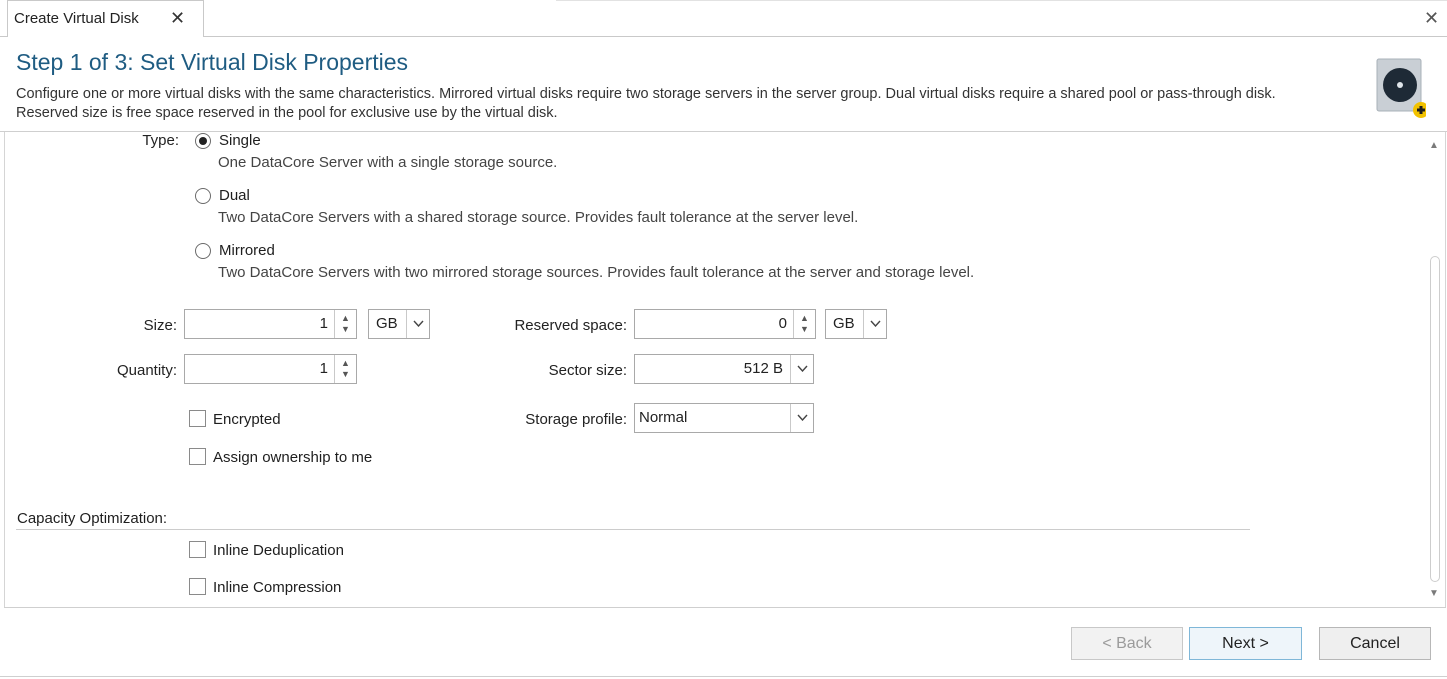  Describe the element at coordinates (1434, 593) in the screenshot. I see `scroll-down-icon: ▼` at that location.